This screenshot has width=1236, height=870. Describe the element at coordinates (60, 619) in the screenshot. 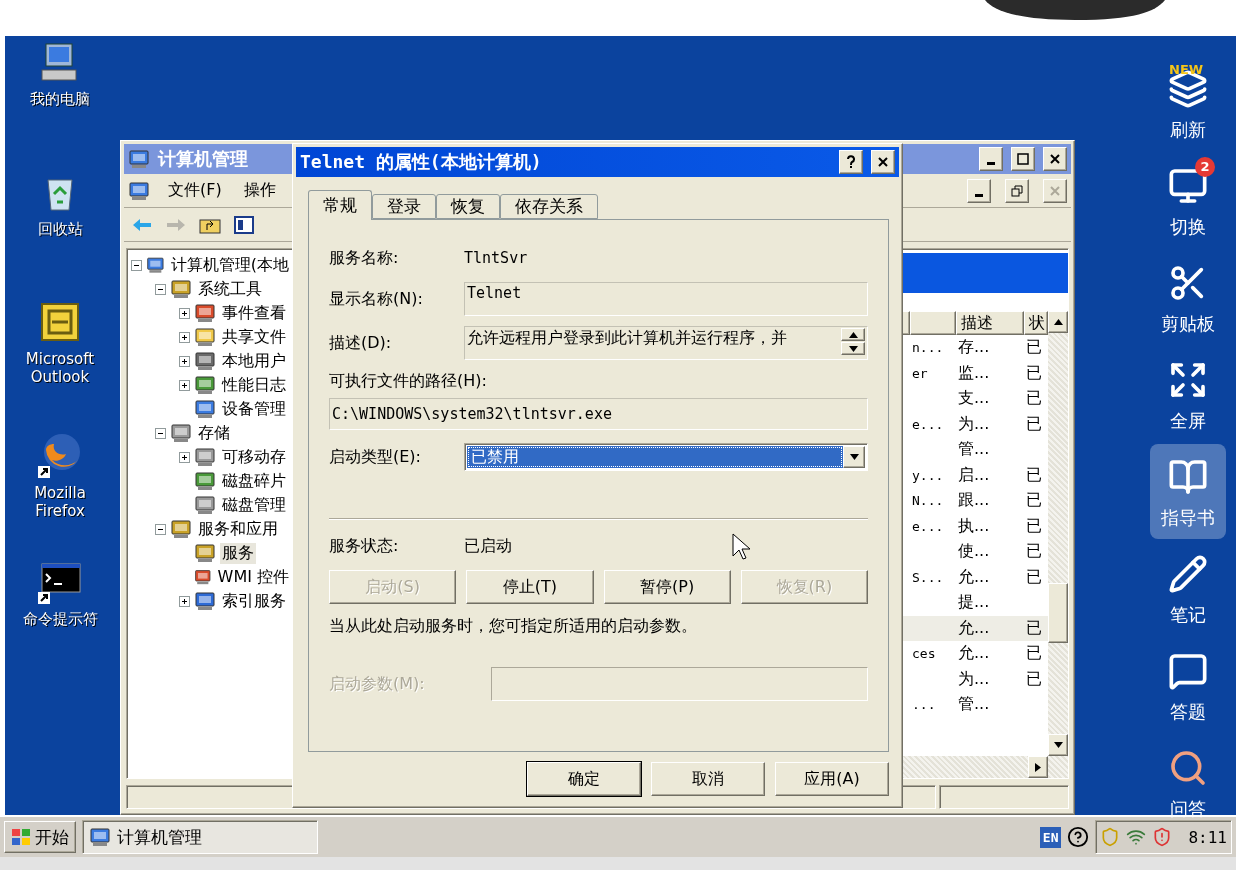

I see `desktop-icon-label: 命令提示符` at that location.